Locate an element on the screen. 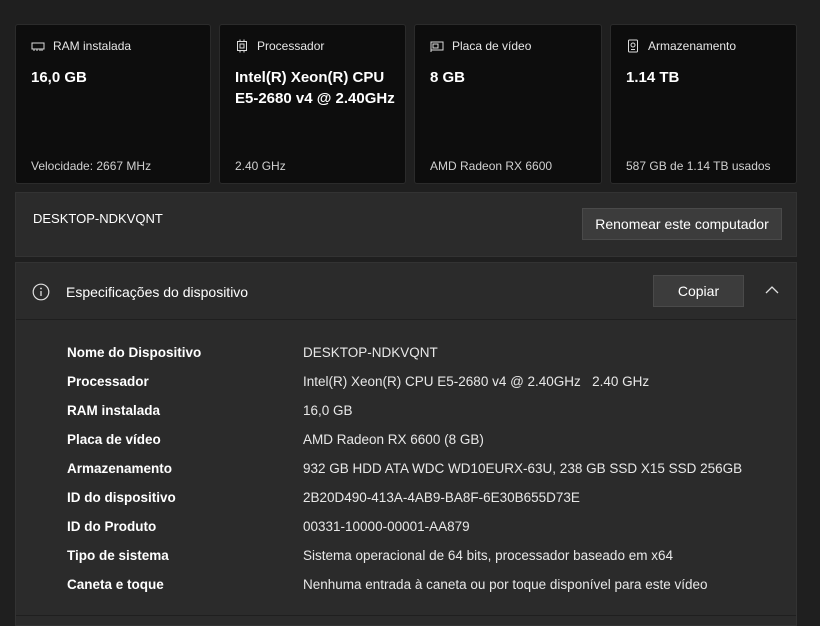 The image size is (820, 626). gpu-card-footer: AMD Radeon RX 6600 is located at coordinates (491, 166).